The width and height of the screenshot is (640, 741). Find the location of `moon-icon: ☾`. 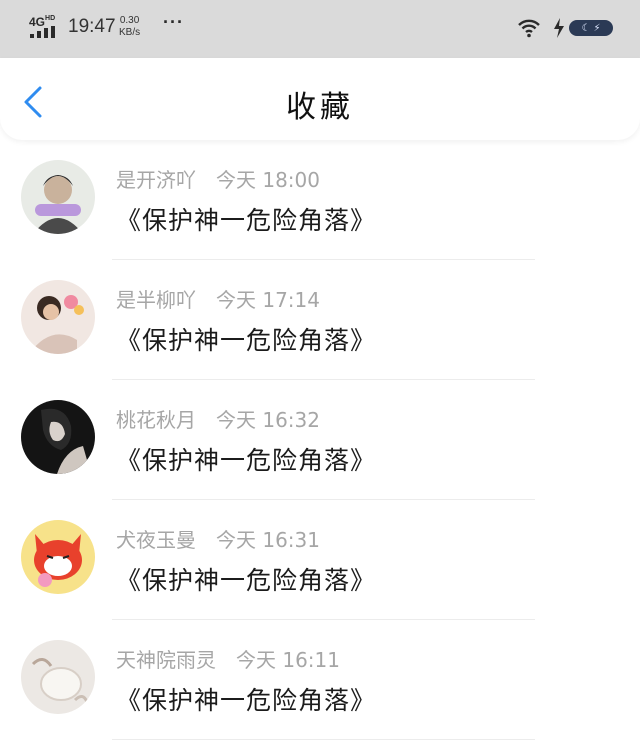

moon-icon: ☾ is located at coordinates (586, 28).